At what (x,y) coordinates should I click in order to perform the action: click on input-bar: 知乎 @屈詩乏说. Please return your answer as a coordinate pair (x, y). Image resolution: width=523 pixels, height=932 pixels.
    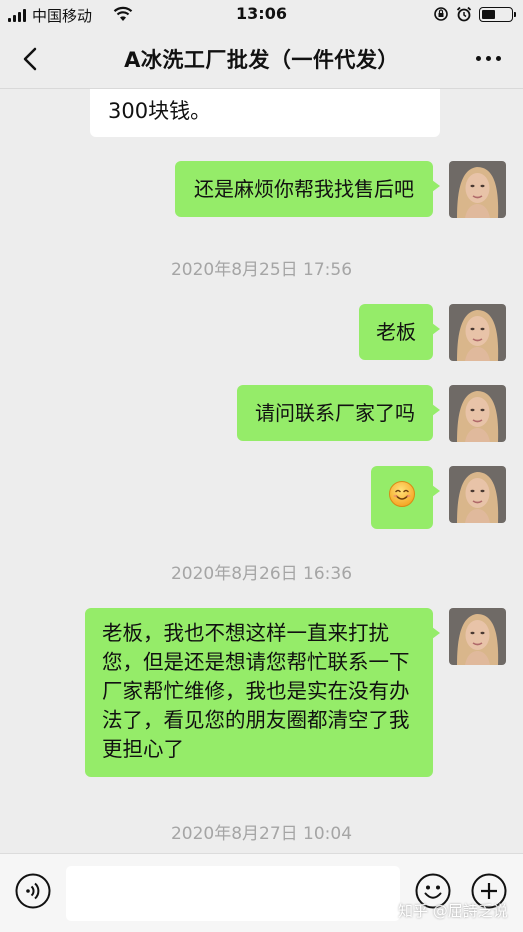
    Looking at the image, I should click on (261, 892).